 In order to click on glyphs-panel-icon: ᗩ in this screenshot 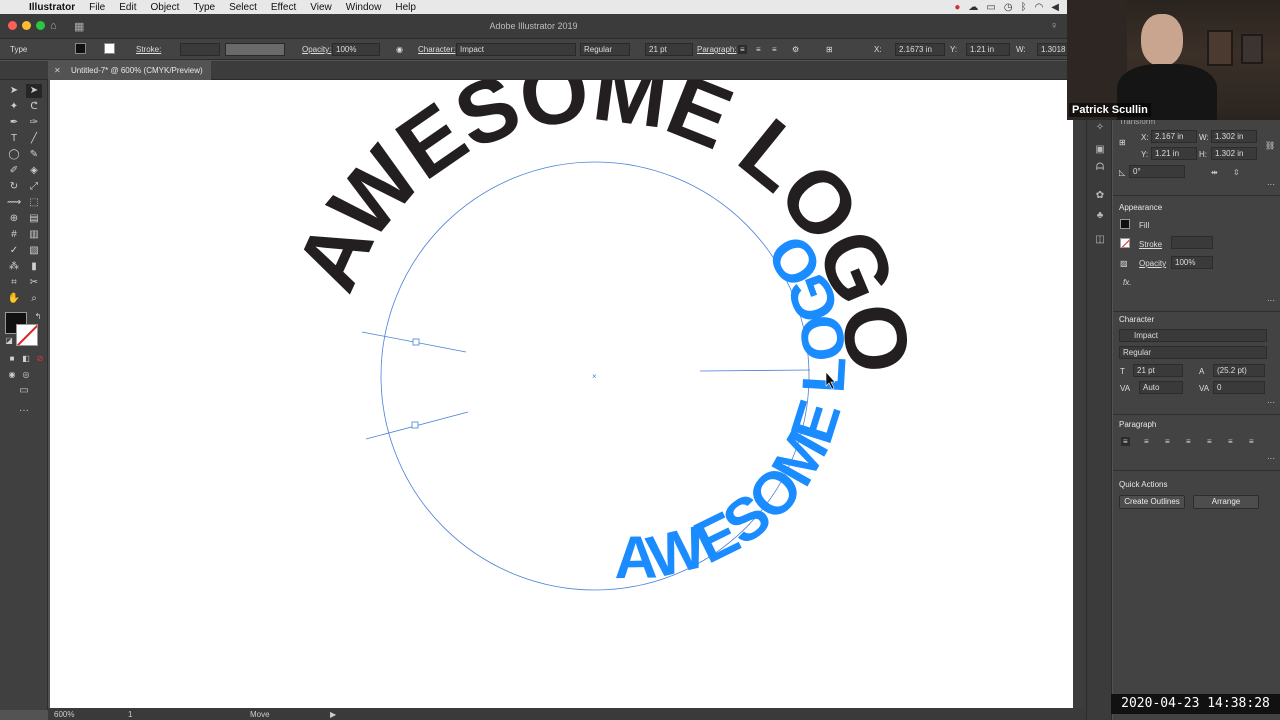, I will do `click(1100, 168)`.